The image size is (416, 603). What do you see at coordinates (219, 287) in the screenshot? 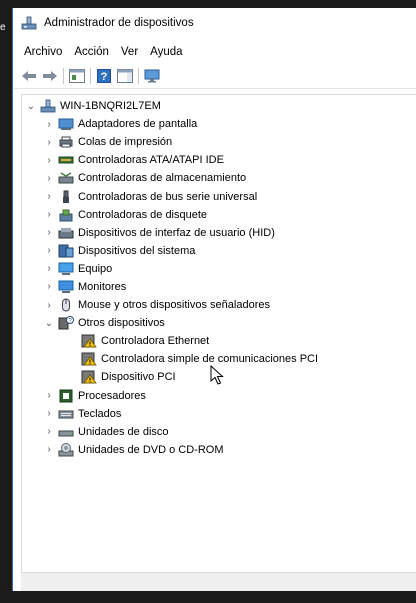
I see `tree-node-category: › Monitores` at bounding box center [219, 287].